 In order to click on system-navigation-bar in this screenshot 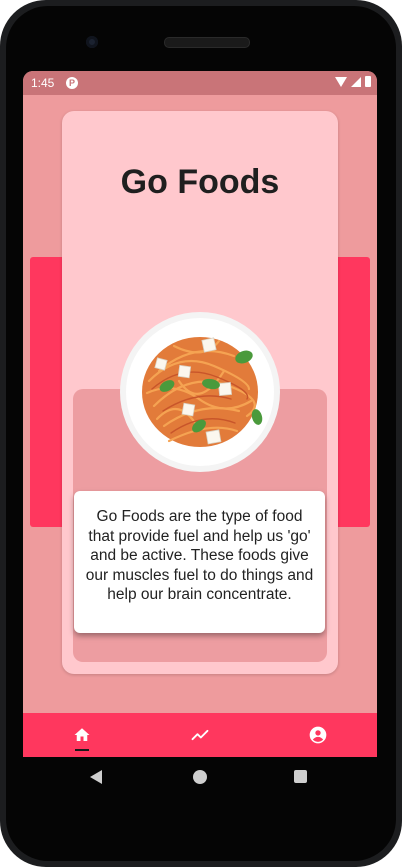, I will do `click(200, 777)`.